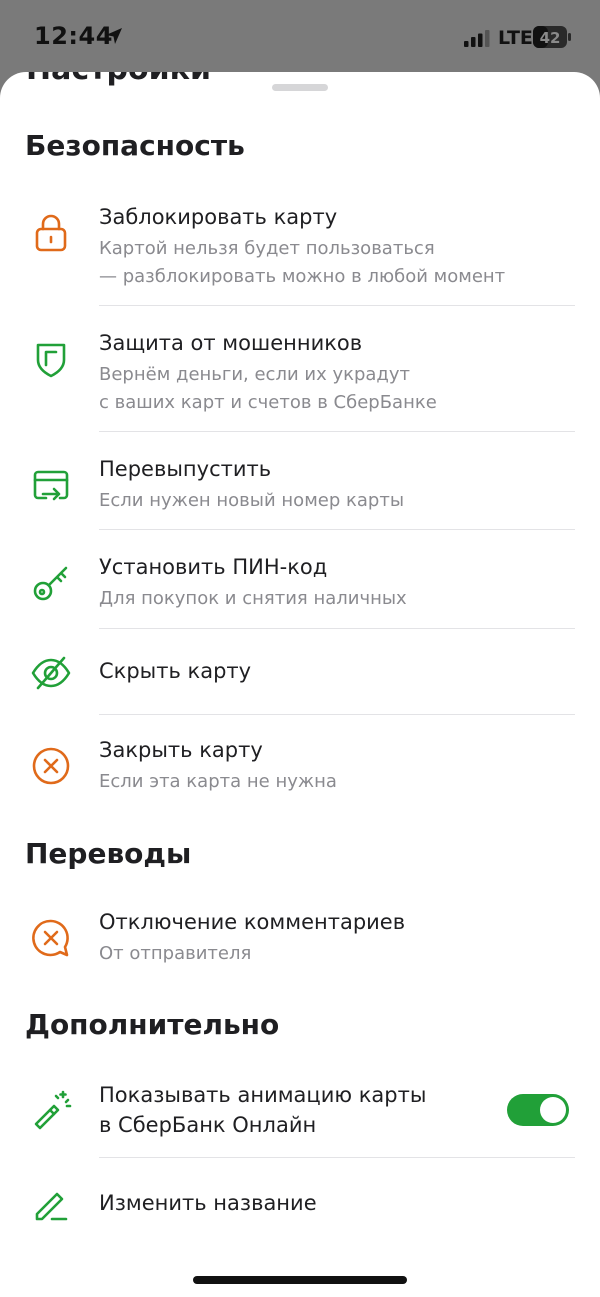 The height and width of the screenshot is (1297, 600). What do you see at coordinates (300, 36) in the screenshot?
I see `status-bar: 12:44 LTE 42` at bounding box center [300, 36].